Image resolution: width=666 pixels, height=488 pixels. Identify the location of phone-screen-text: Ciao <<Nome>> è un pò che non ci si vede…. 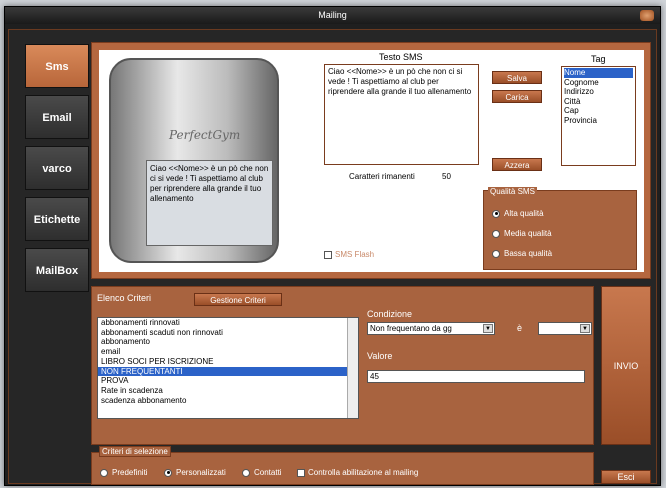
(209, 203).